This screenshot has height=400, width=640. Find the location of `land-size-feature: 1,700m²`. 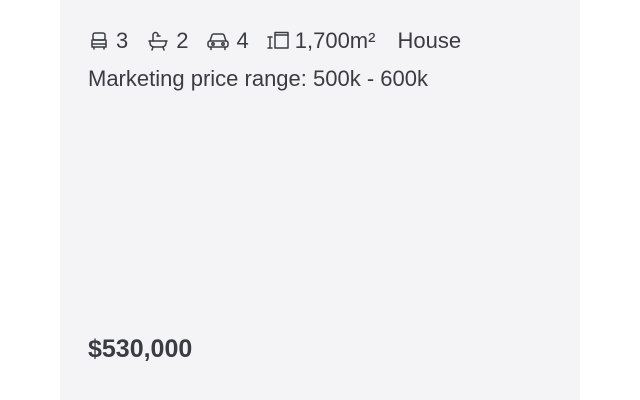

land-size-feature: 1,700m² is located at coordinates (320, 41).